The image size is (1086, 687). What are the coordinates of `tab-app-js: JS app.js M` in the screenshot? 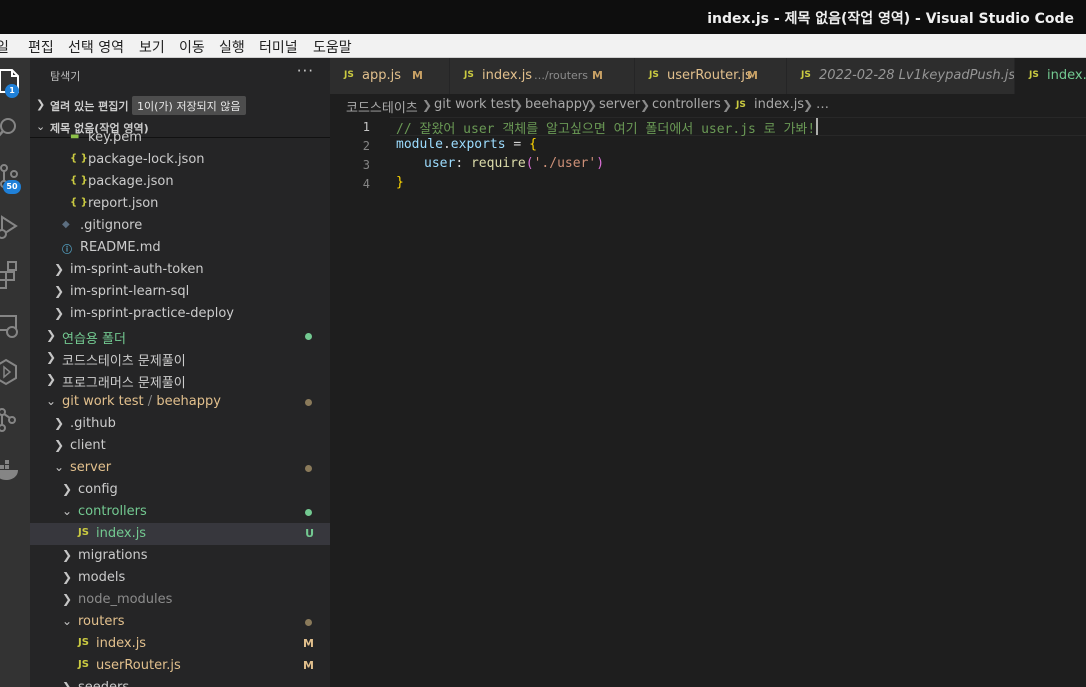 It's located at (390, 76).